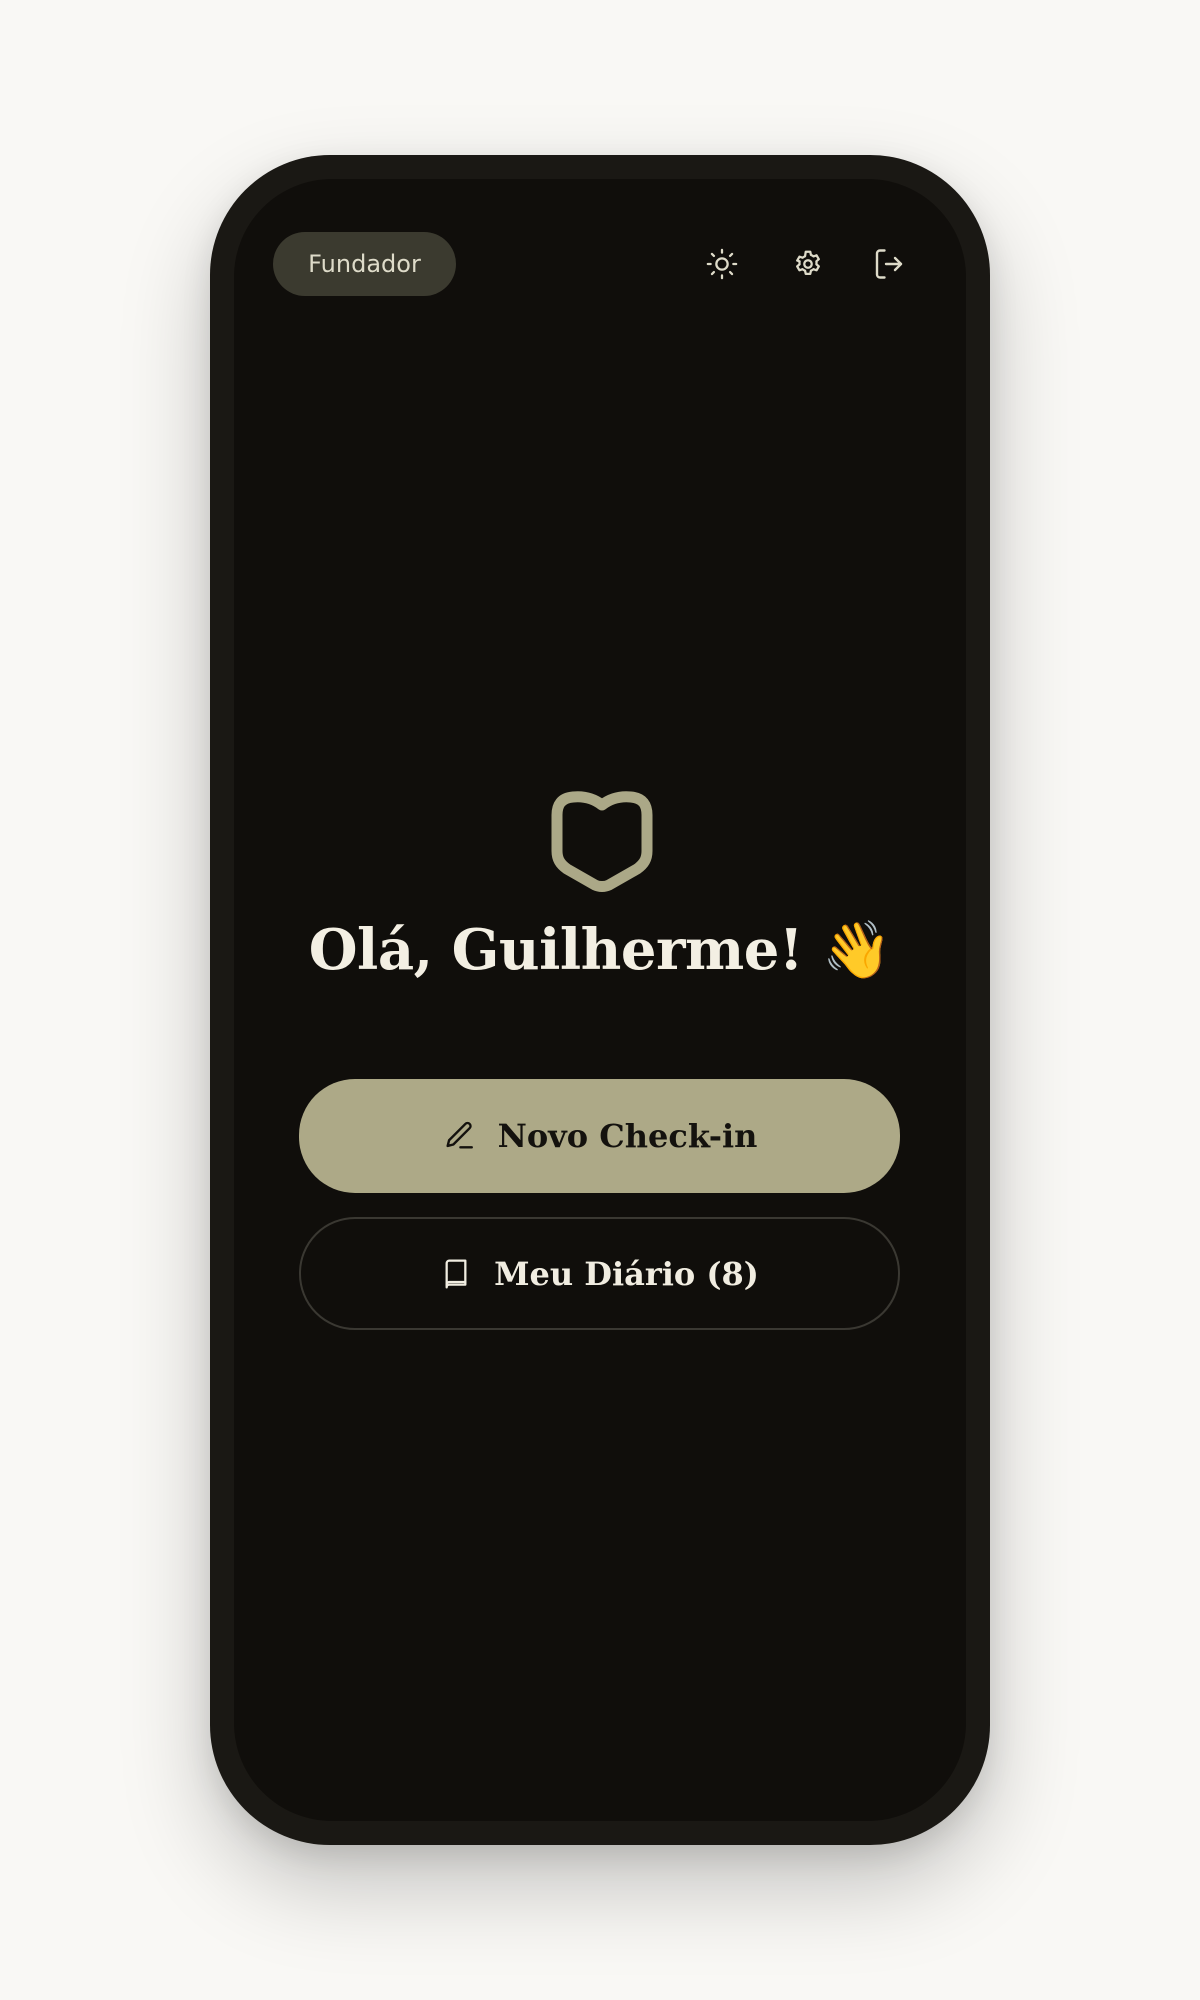 The image size is (1200, 2000). I want to click on theme-toggle-button, so click(722, 264).